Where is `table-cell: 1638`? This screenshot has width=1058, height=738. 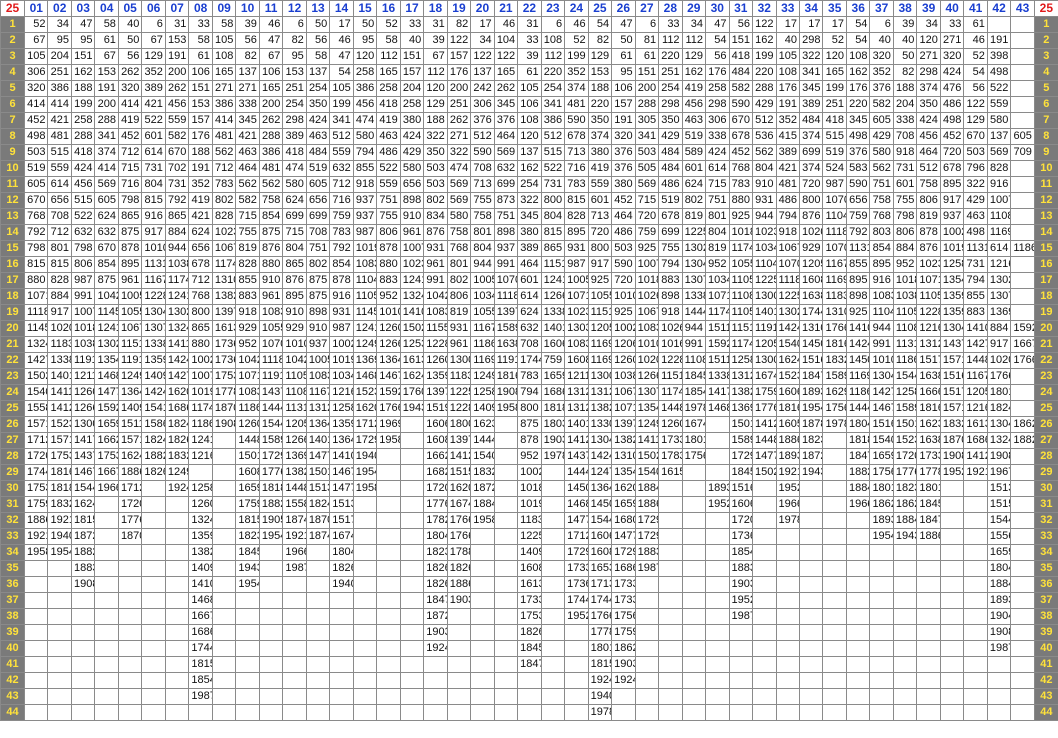 table-cell: 1638 is located at coordinates (928, 376).